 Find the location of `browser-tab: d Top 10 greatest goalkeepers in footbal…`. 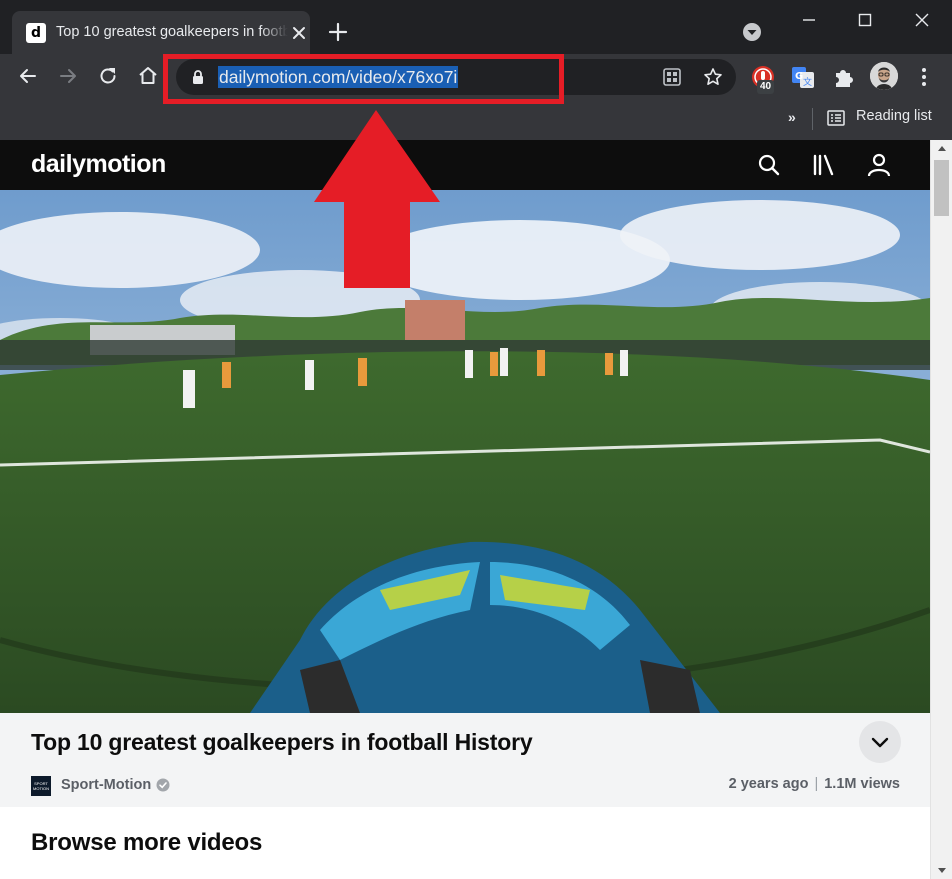

browser-tab: d Top 10 greatest goalkeepers in footbal… is located at coordinates (161, 32).